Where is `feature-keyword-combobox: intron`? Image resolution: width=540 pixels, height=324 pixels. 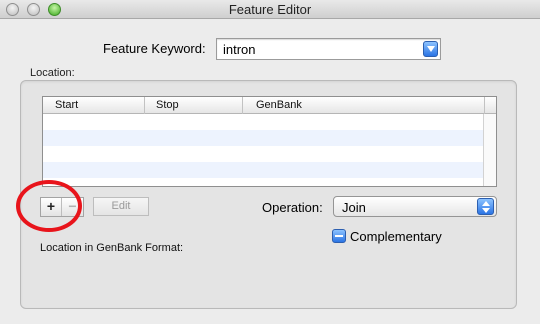 feature-keyword-combobox: intron is located at coordinates (328, 49).